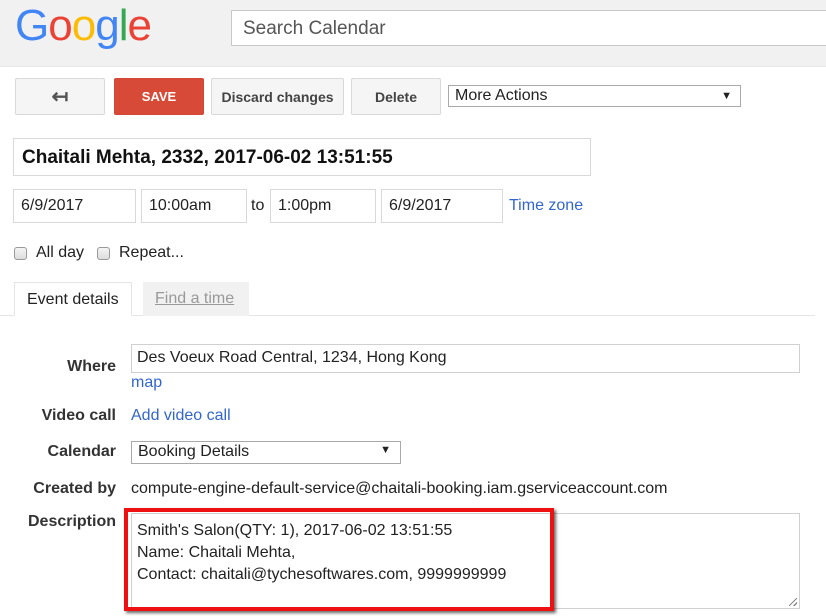  I want to click on resize-grip-icon, so click(793, 602).